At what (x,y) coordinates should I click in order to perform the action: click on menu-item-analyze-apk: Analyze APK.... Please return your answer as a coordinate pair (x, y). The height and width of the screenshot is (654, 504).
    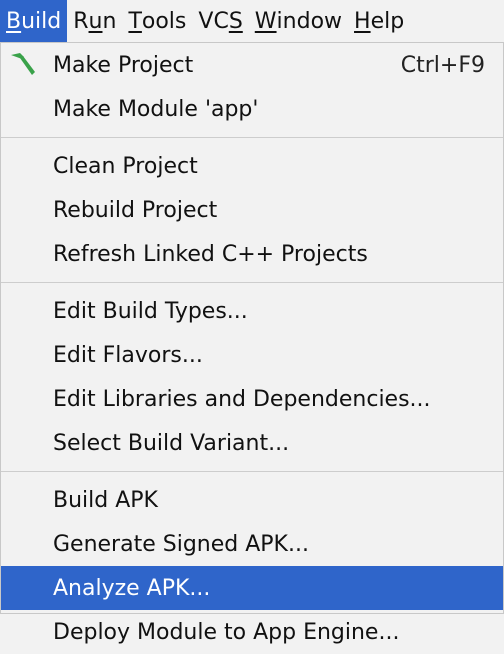
    Looking at the image, I should click on (252, 588).